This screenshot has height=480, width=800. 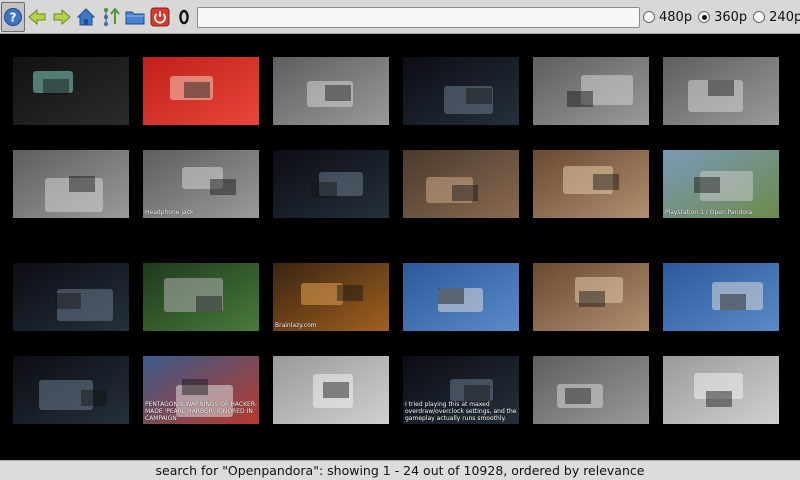 What do you see at coordinates (296, 325) in the screenshot?
I see `thumbnail-caption: Brainlazy.com` at bounding box center [296, 325].